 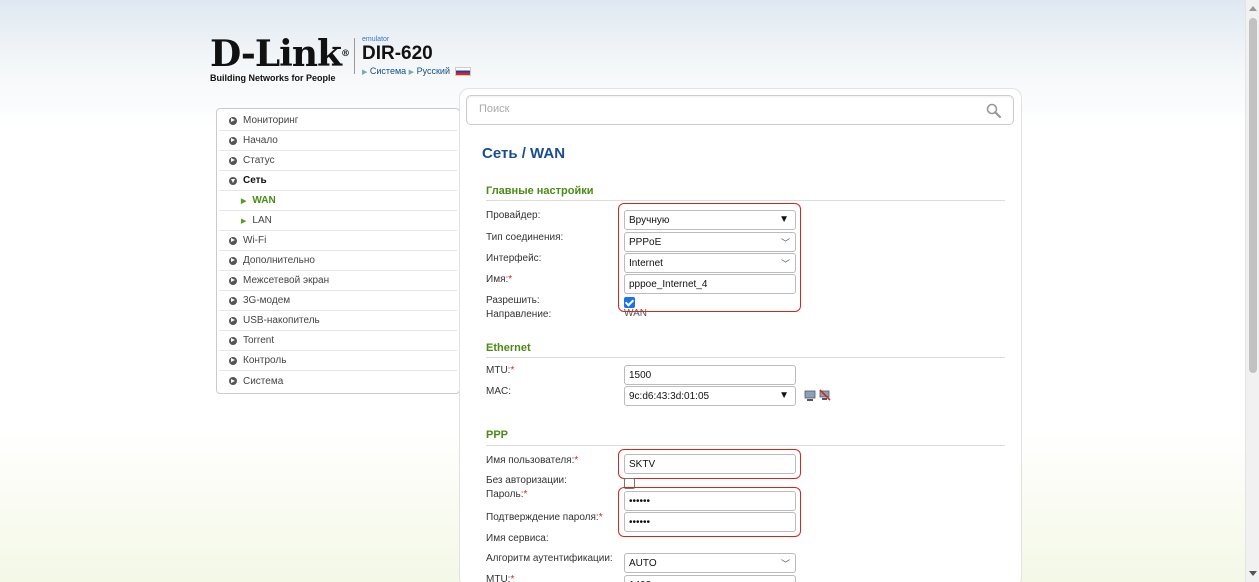 I want to click on page-scrollbar, so click(x=1252, y=291).